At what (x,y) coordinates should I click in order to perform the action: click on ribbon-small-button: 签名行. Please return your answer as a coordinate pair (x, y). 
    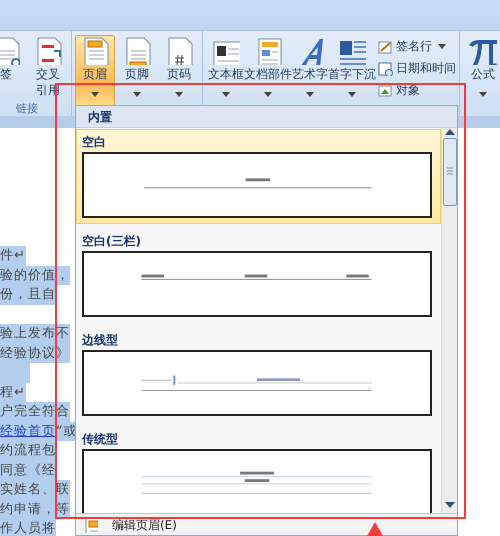
    Looking at the image, I should click on (417, 46).